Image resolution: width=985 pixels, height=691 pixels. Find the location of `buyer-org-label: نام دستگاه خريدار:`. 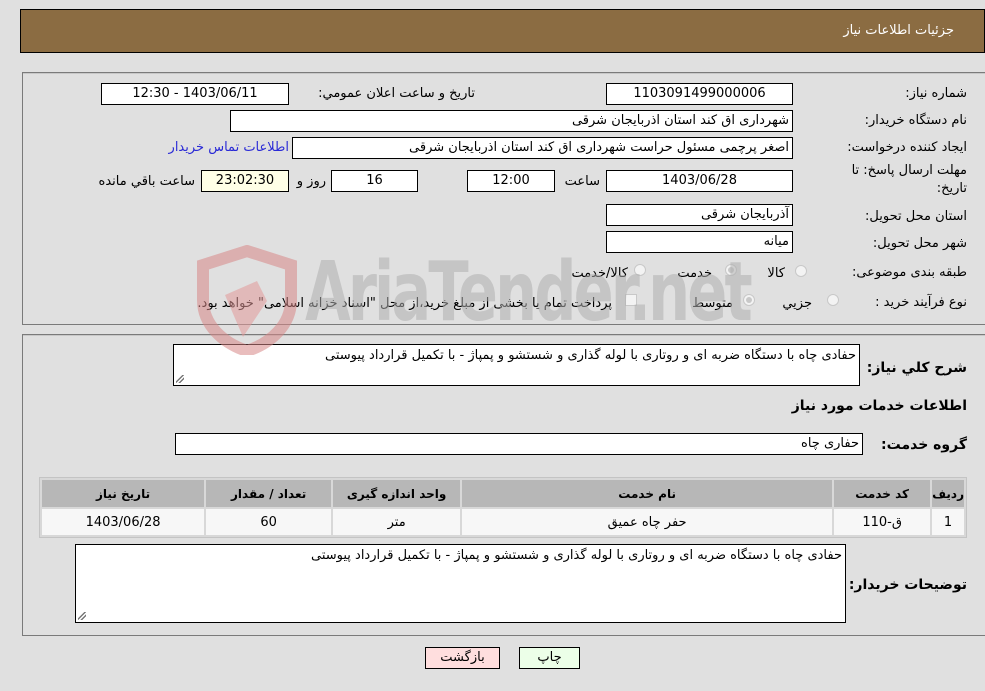

buyer-org-label: نام دستگاه خريدار: is located at coordinates (915, 120).